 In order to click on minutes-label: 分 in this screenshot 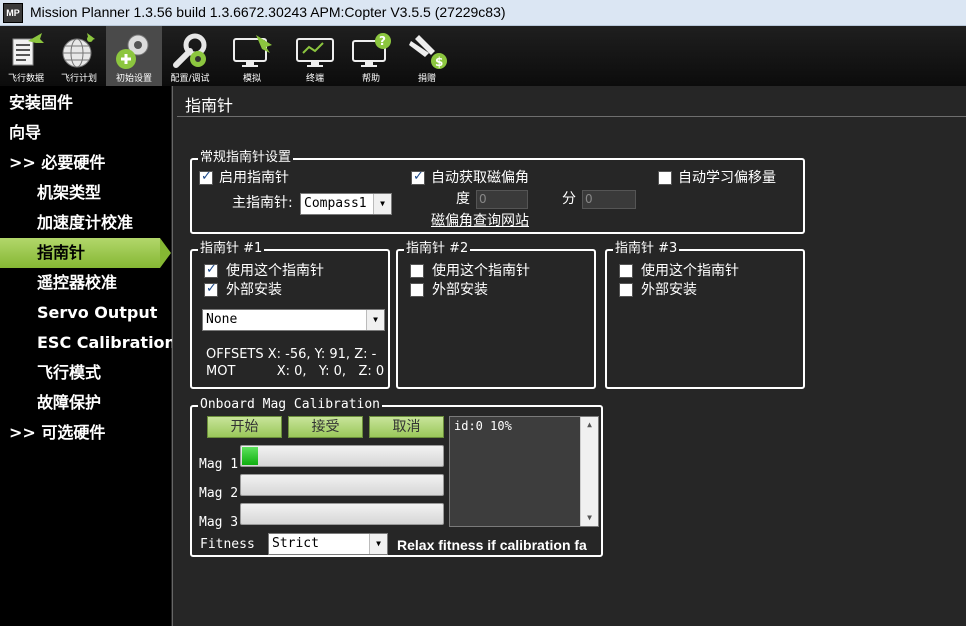, I will do `click(569, 199)`.